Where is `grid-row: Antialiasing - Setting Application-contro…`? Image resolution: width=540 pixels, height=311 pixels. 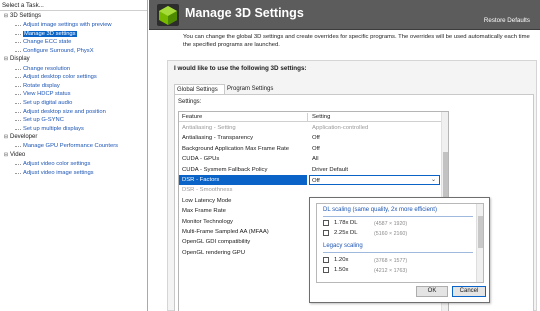 grid-row: Antialiasing - Setting Application-contro… is located at coordinates (310, 128).